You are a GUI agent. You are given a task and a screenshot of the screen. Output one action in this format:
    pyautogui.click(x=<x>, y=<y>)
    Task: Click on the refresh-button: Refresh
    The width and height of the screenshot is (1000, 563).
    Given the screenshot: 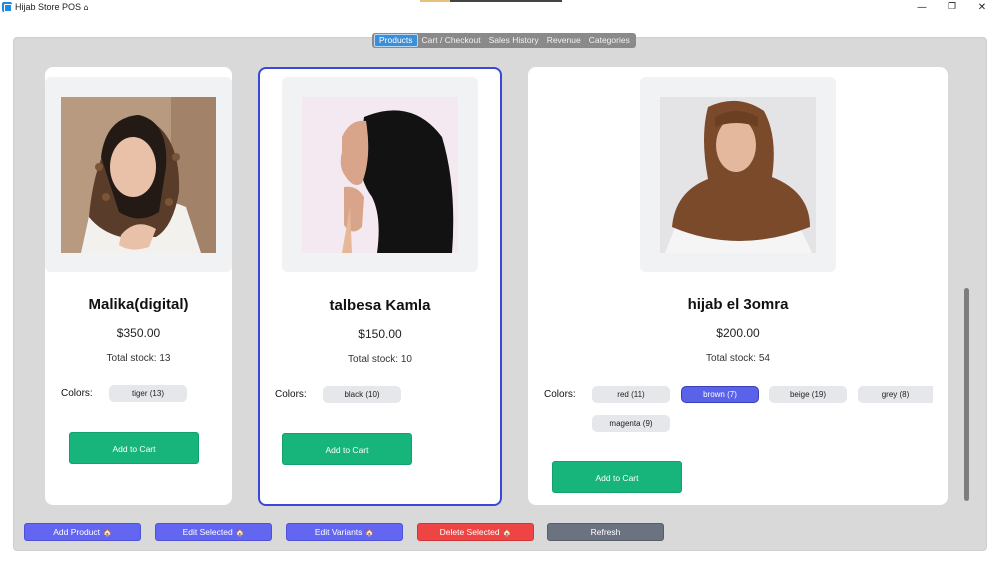 What is the action you would take?
    pyautogui.click(x=605, y=532)
    